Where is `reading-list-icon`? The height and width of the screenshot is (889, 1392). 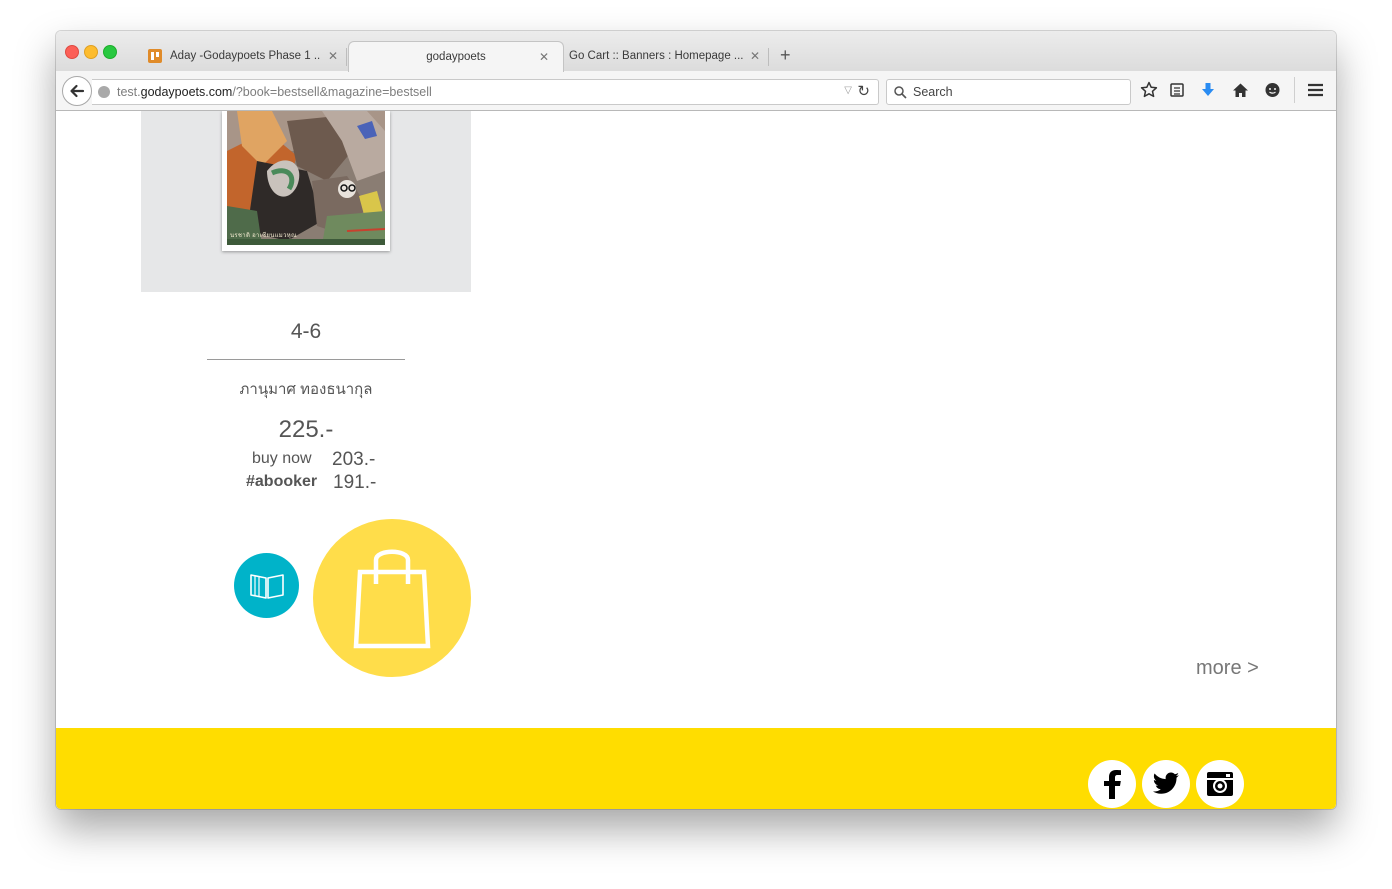 reading-list-icon is located at coordinates (1177, 90).